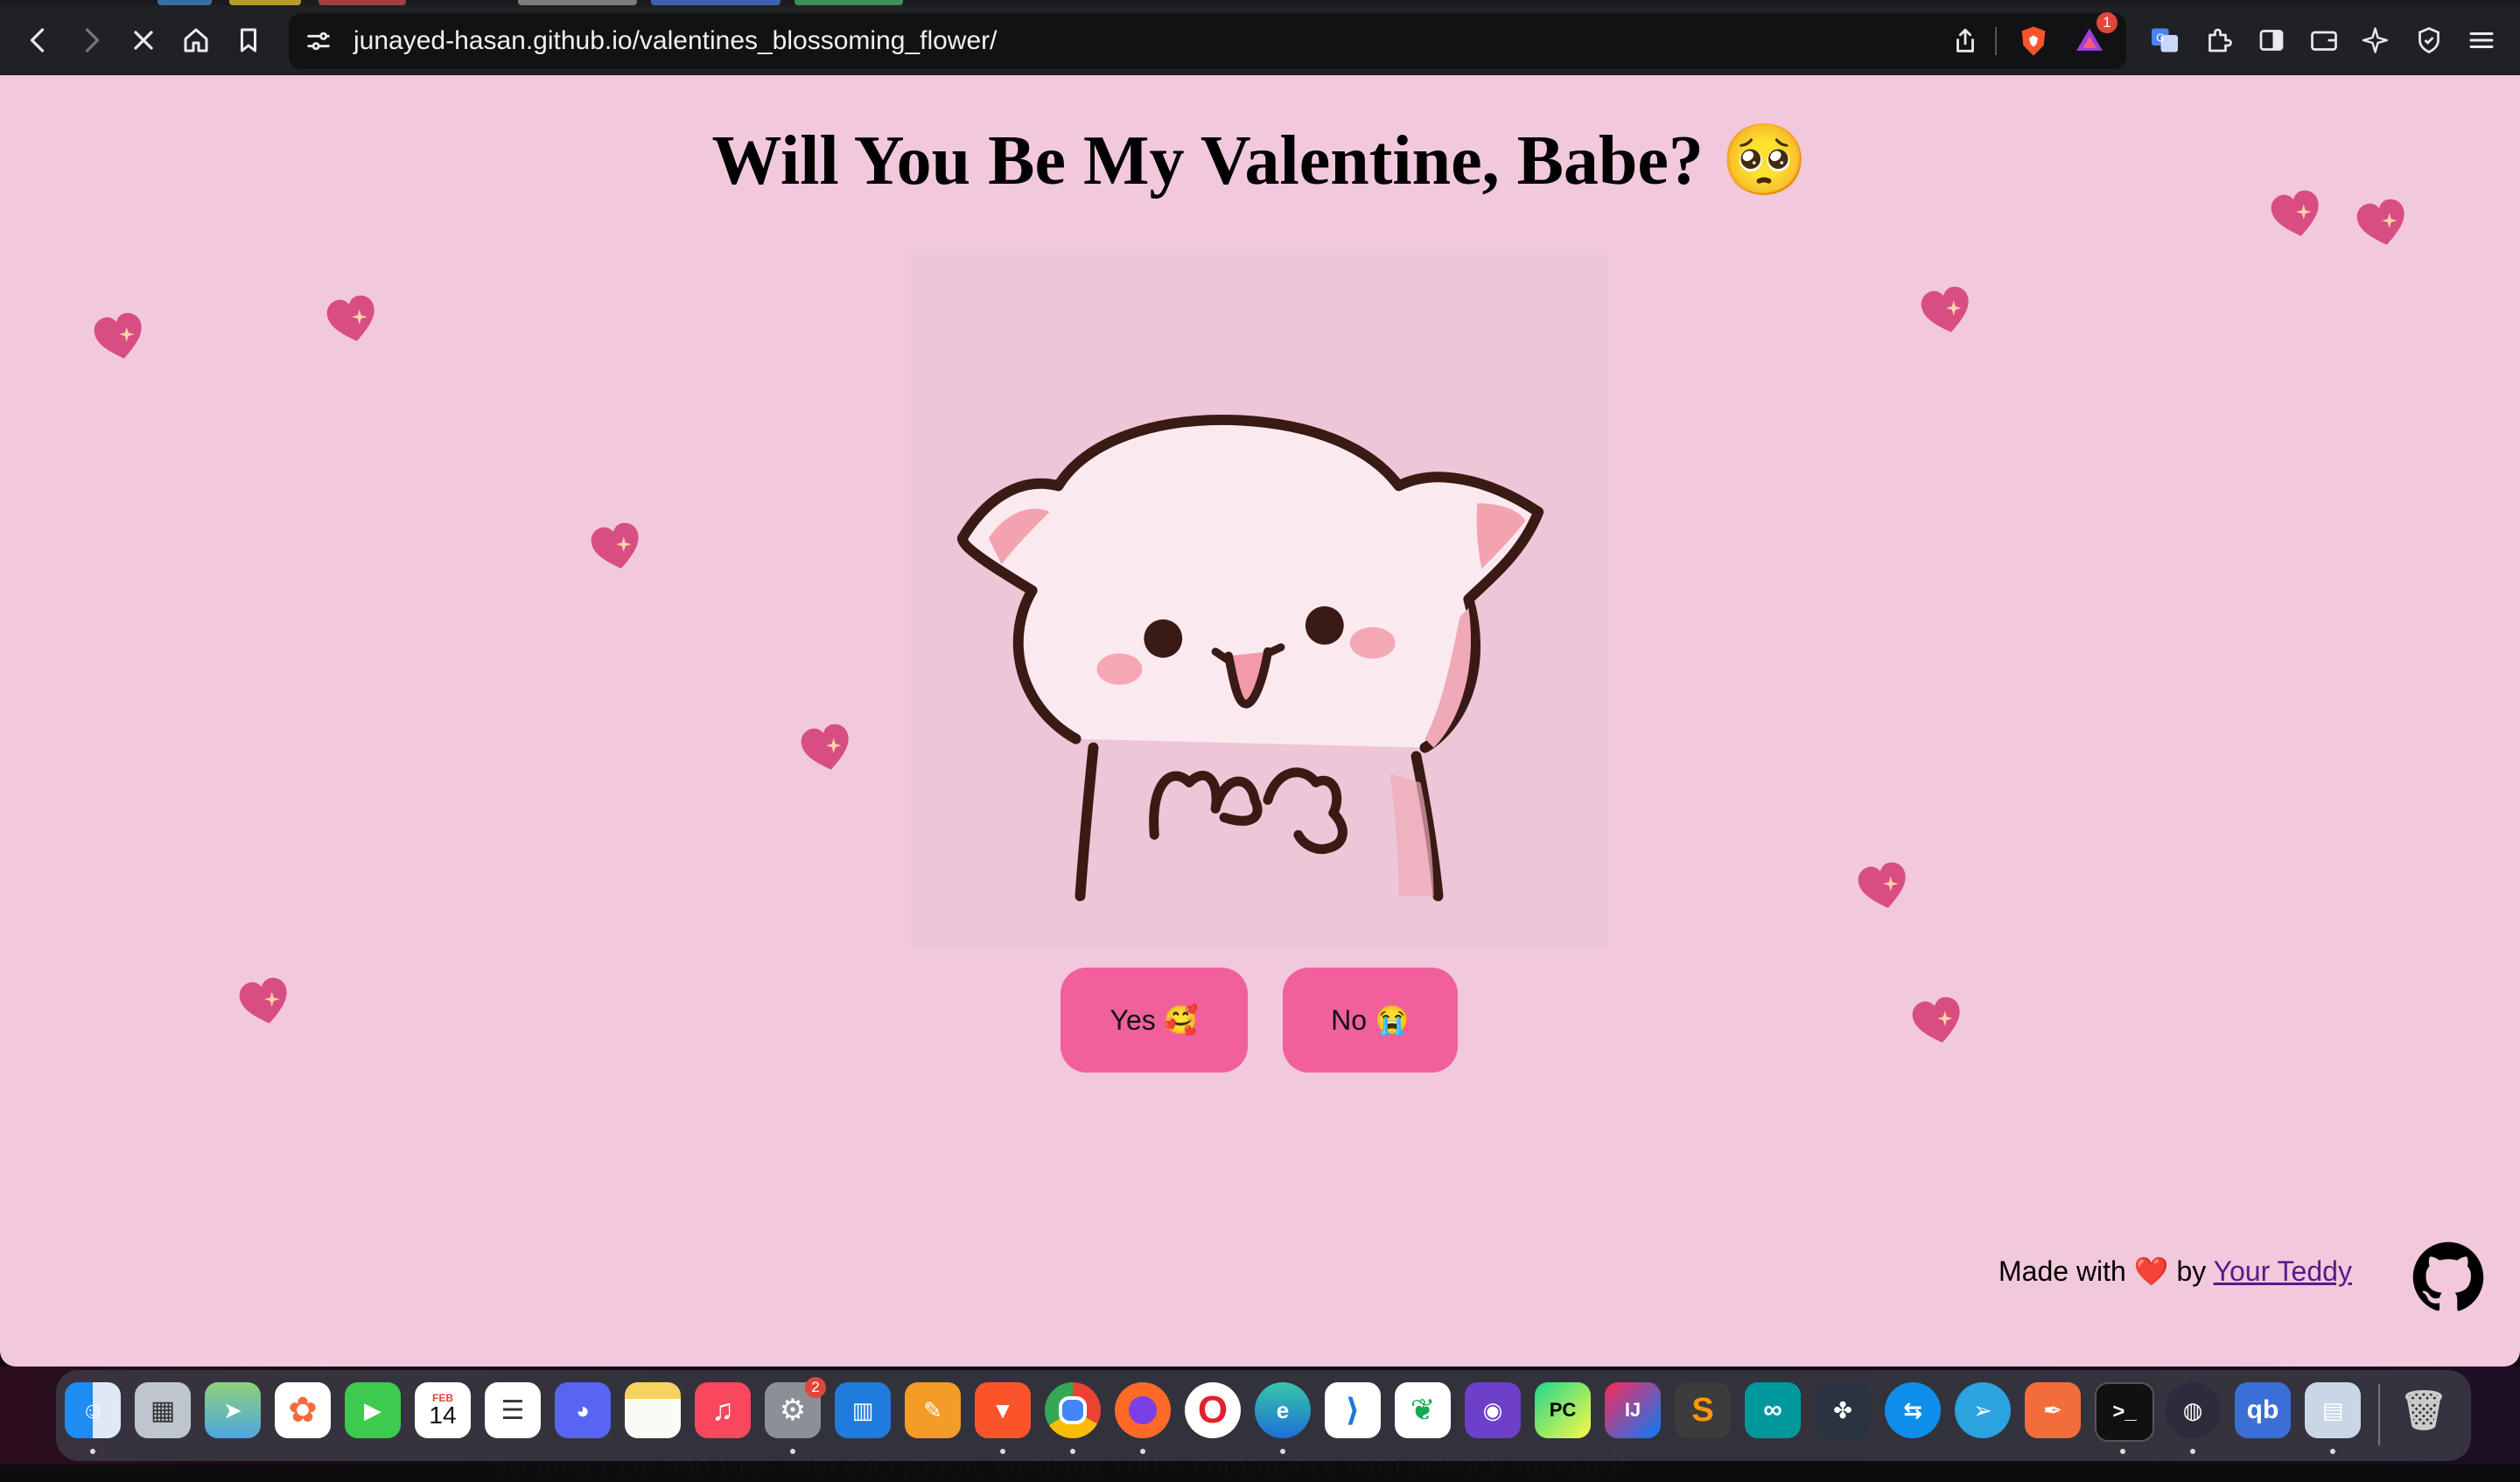 The image size is (2520, 1482). I want to click on rewards-badge: 1, so click(2107, 22).